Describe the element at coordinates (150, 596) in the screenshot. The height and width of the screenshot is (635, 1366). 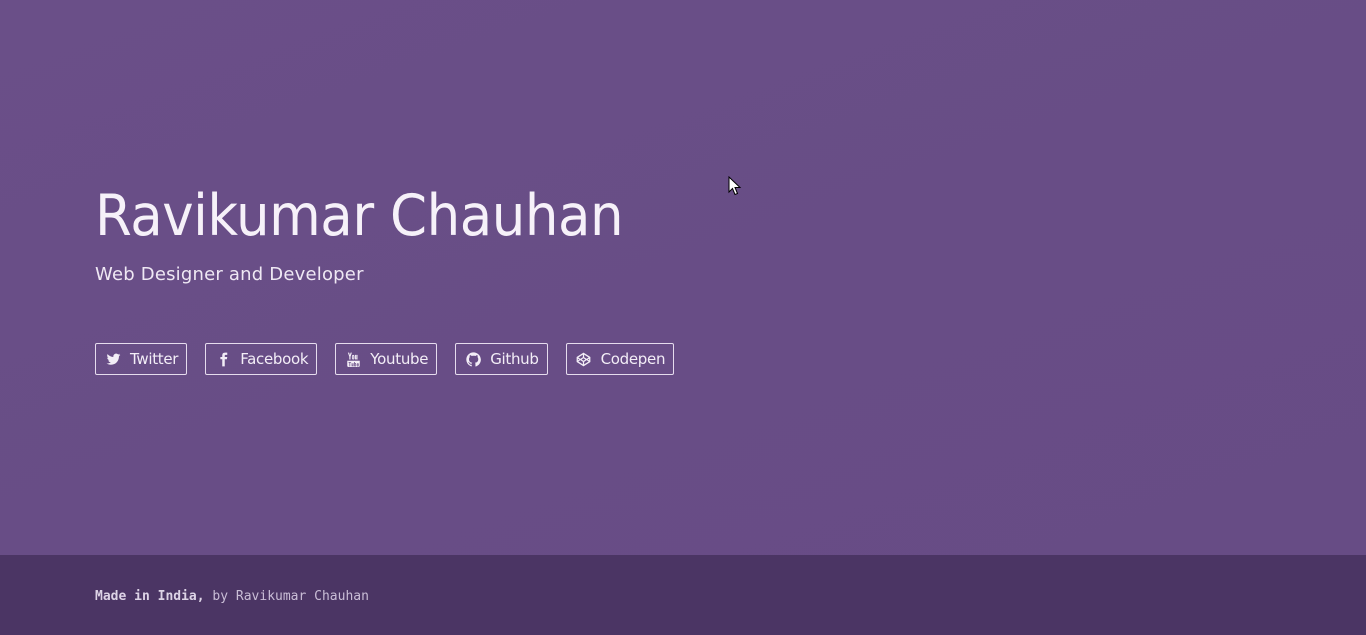
I see `footer-made-in: Made in India,` at that location.